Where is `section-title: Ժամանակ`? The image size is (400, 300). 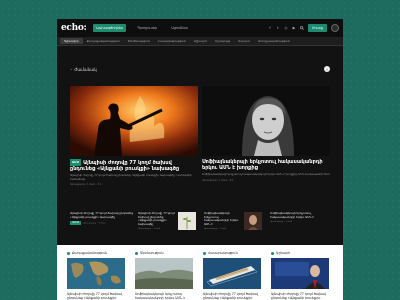 section-title: Ժամանակ is located at coordinates (85, 69).